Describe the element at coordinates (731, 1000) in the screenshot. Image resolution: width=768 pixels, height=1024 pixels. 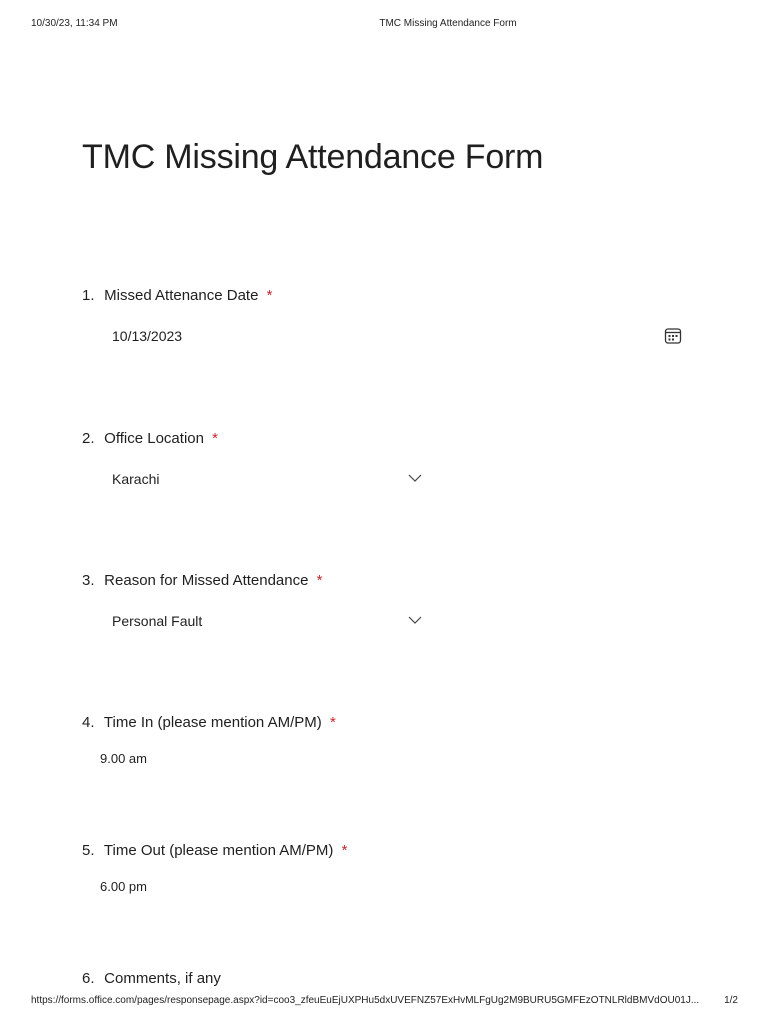
I see `page-number: 1/2` at that location.